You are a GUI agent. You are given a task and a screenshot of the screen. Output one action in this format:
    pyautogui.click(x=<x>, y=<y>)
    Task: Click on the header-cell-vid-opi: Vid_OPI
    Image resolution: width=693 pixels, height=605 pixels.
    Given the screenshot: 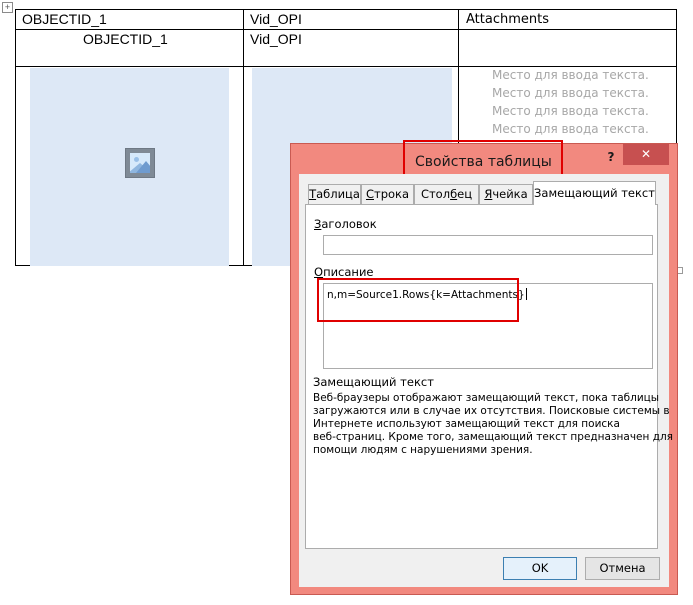 What is the action you would take?
    pyautogui.click(x=276, y=19)
    